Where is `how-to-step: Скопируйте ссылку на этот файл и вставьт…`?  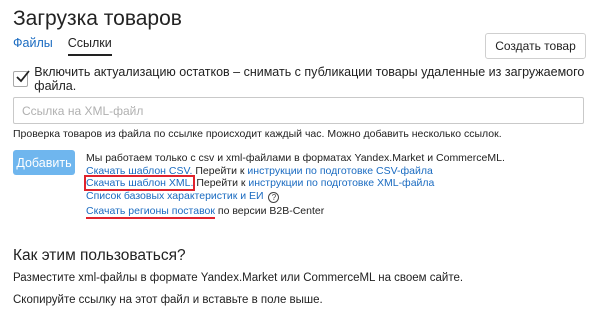 how-to-step: Скопируйте ссылку на этот файл и вставьт… is located at coordinates (168, 300).